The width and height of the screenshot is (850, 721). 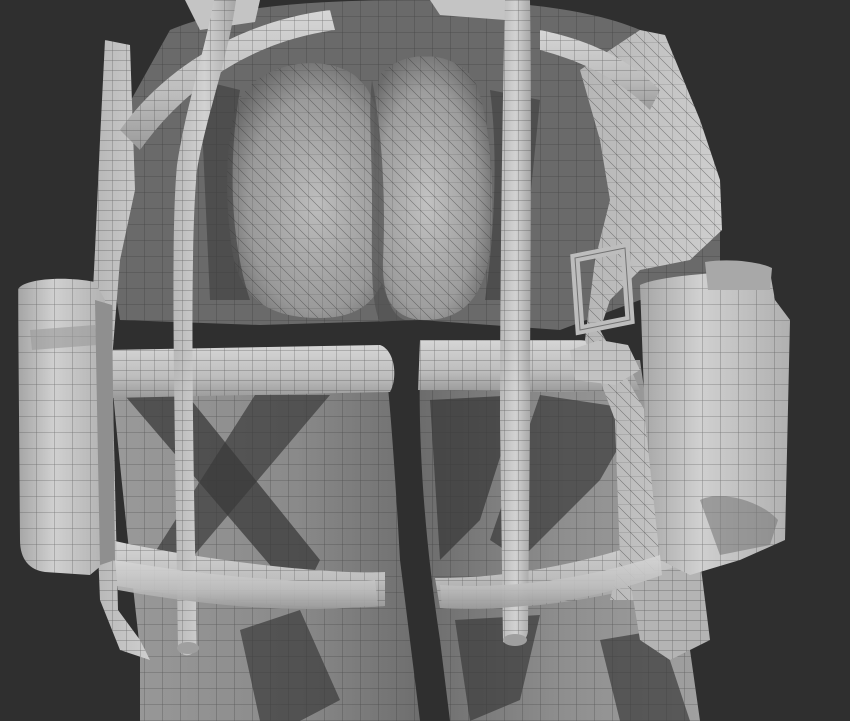 What do you see at coordinates (515, 323) in the screenshot?
I see `right-strap` at bounding box center [515, 323].